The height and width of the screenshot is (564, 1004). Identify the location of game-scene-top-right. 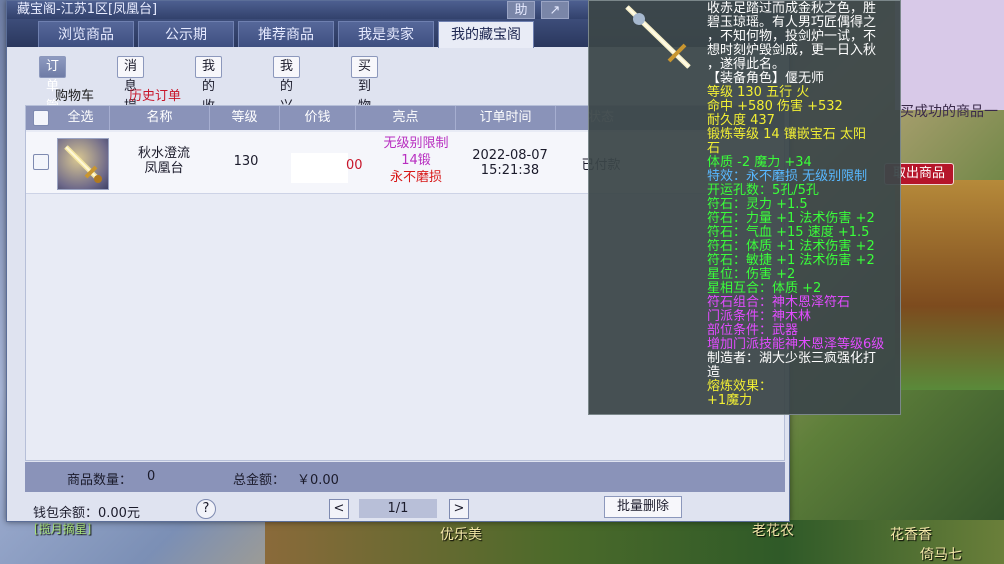
(949, 55).